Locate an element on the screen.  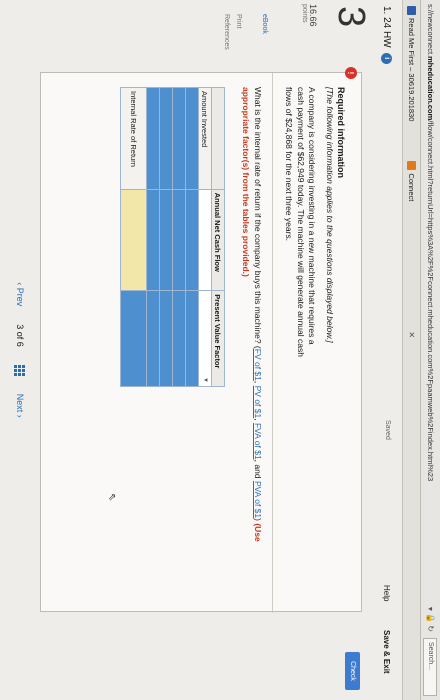
assignment-title-text: 1. 24 HW is located at coordinates (387, 27).